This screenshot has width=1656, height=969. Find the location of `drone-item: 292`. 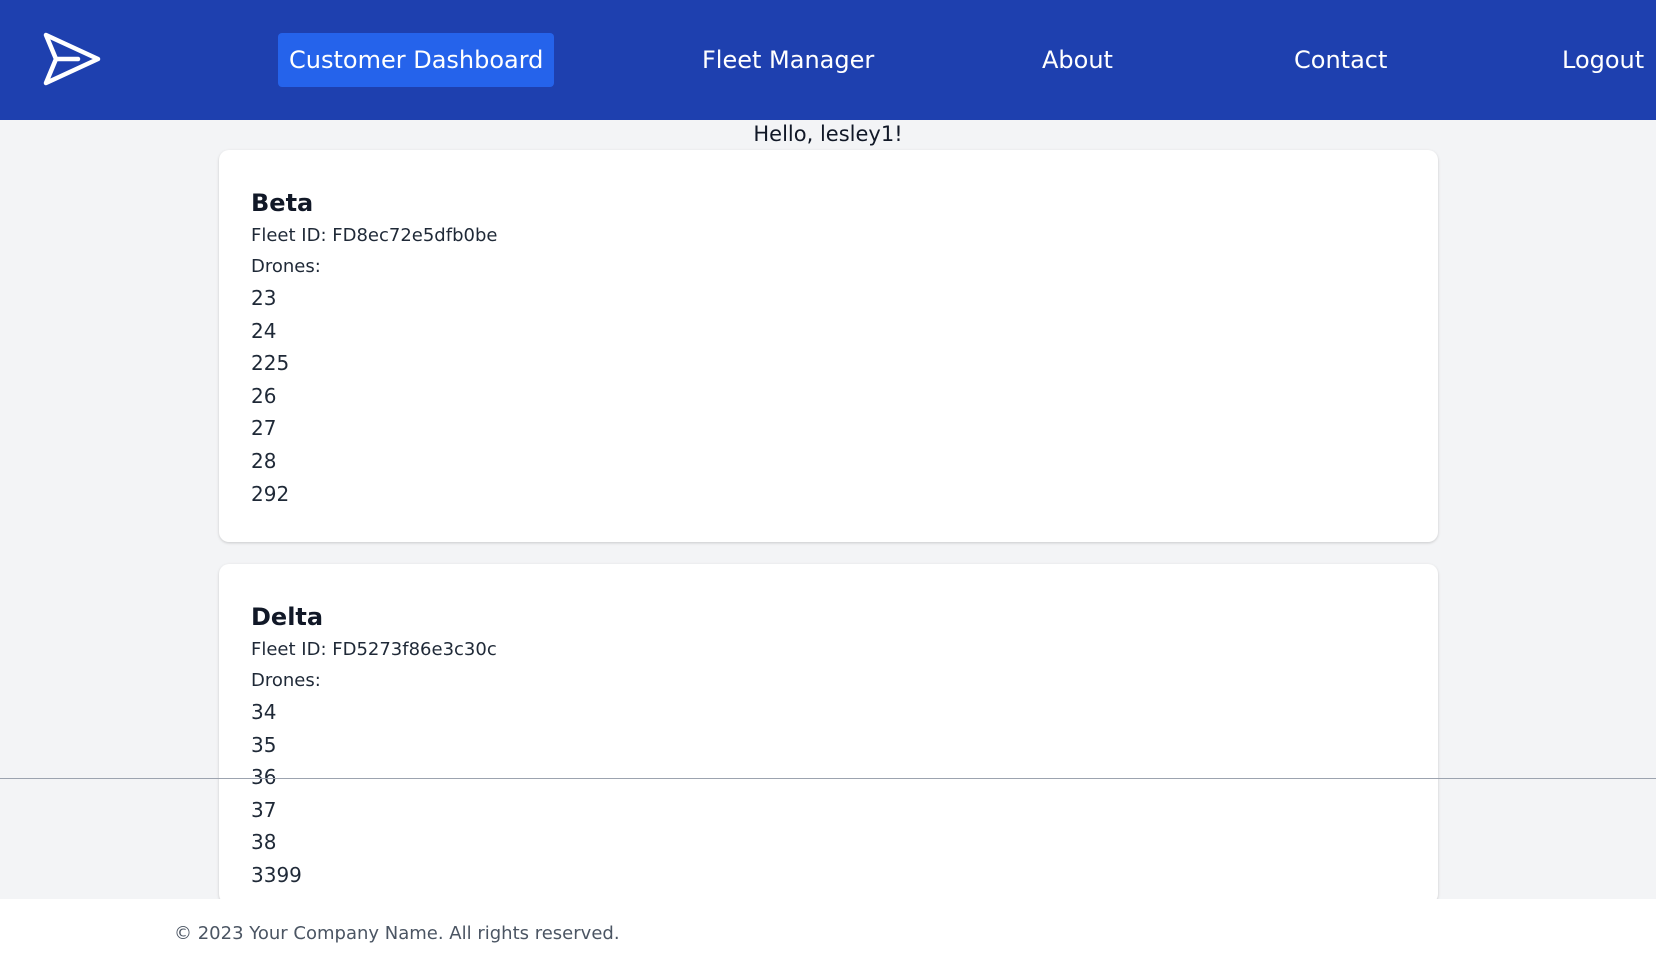

drone-item: 292 is located at coordinates (270, 493).